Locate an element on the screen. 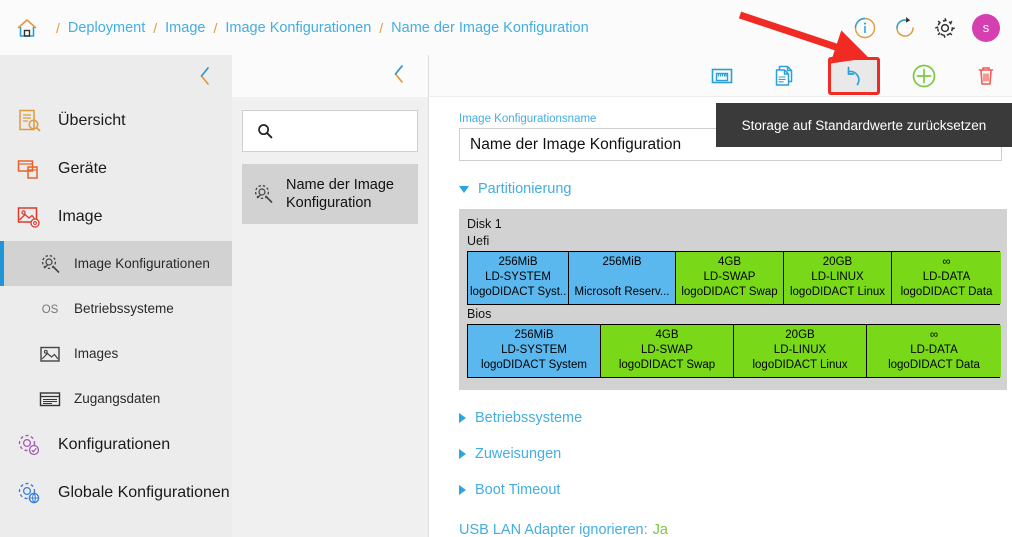 The height and width of the screenshot is (537, 1012). disk-bus-label: Bios is located at coordinates (479, 314).